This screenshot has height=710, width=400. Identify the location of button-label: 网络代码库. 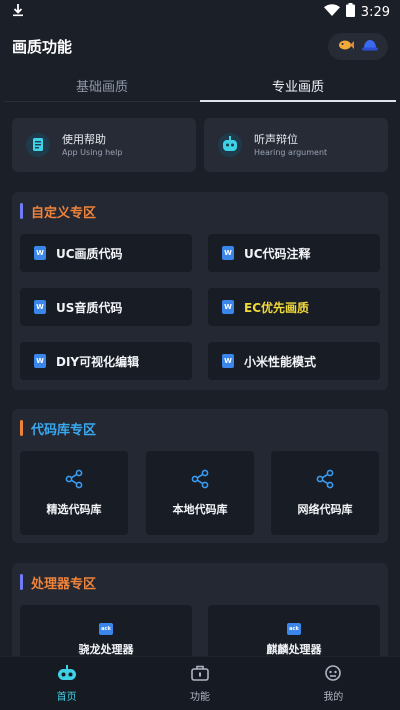
(325, 509).